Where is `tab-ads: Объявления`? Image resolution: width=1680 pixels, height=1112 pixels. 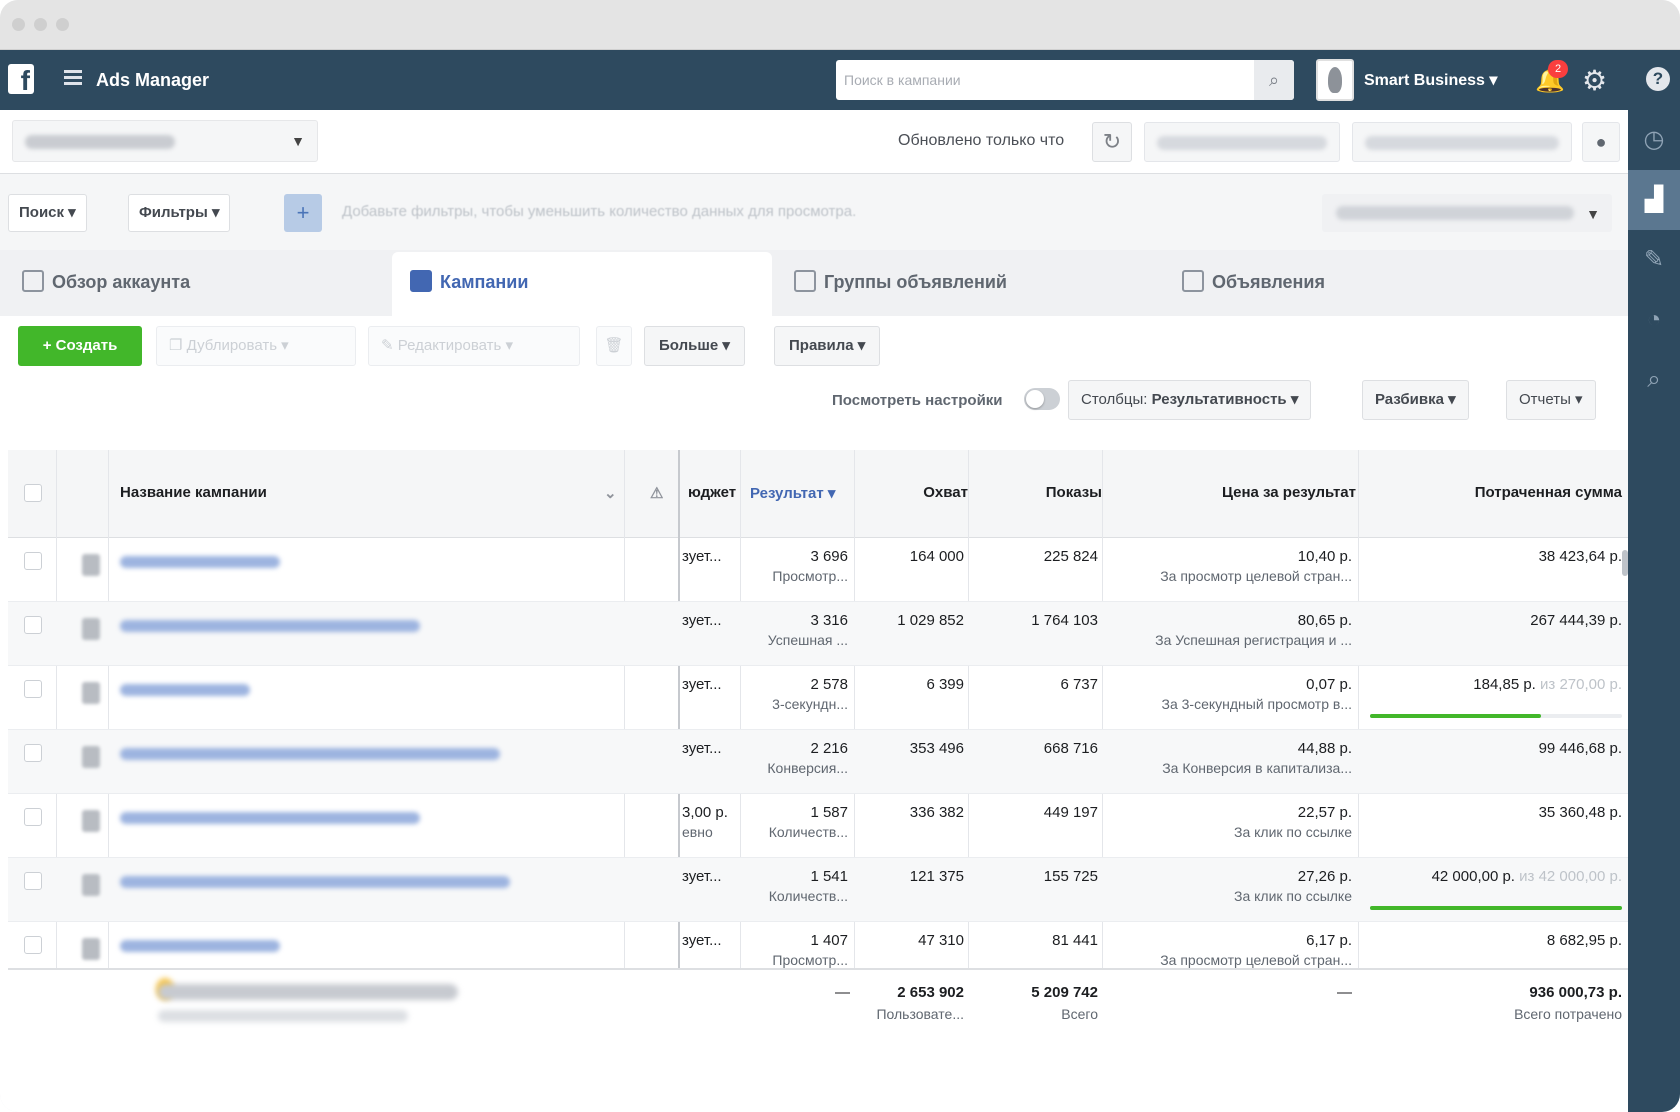
tab-ads: Объявления is located at coordinates (1354, 284).